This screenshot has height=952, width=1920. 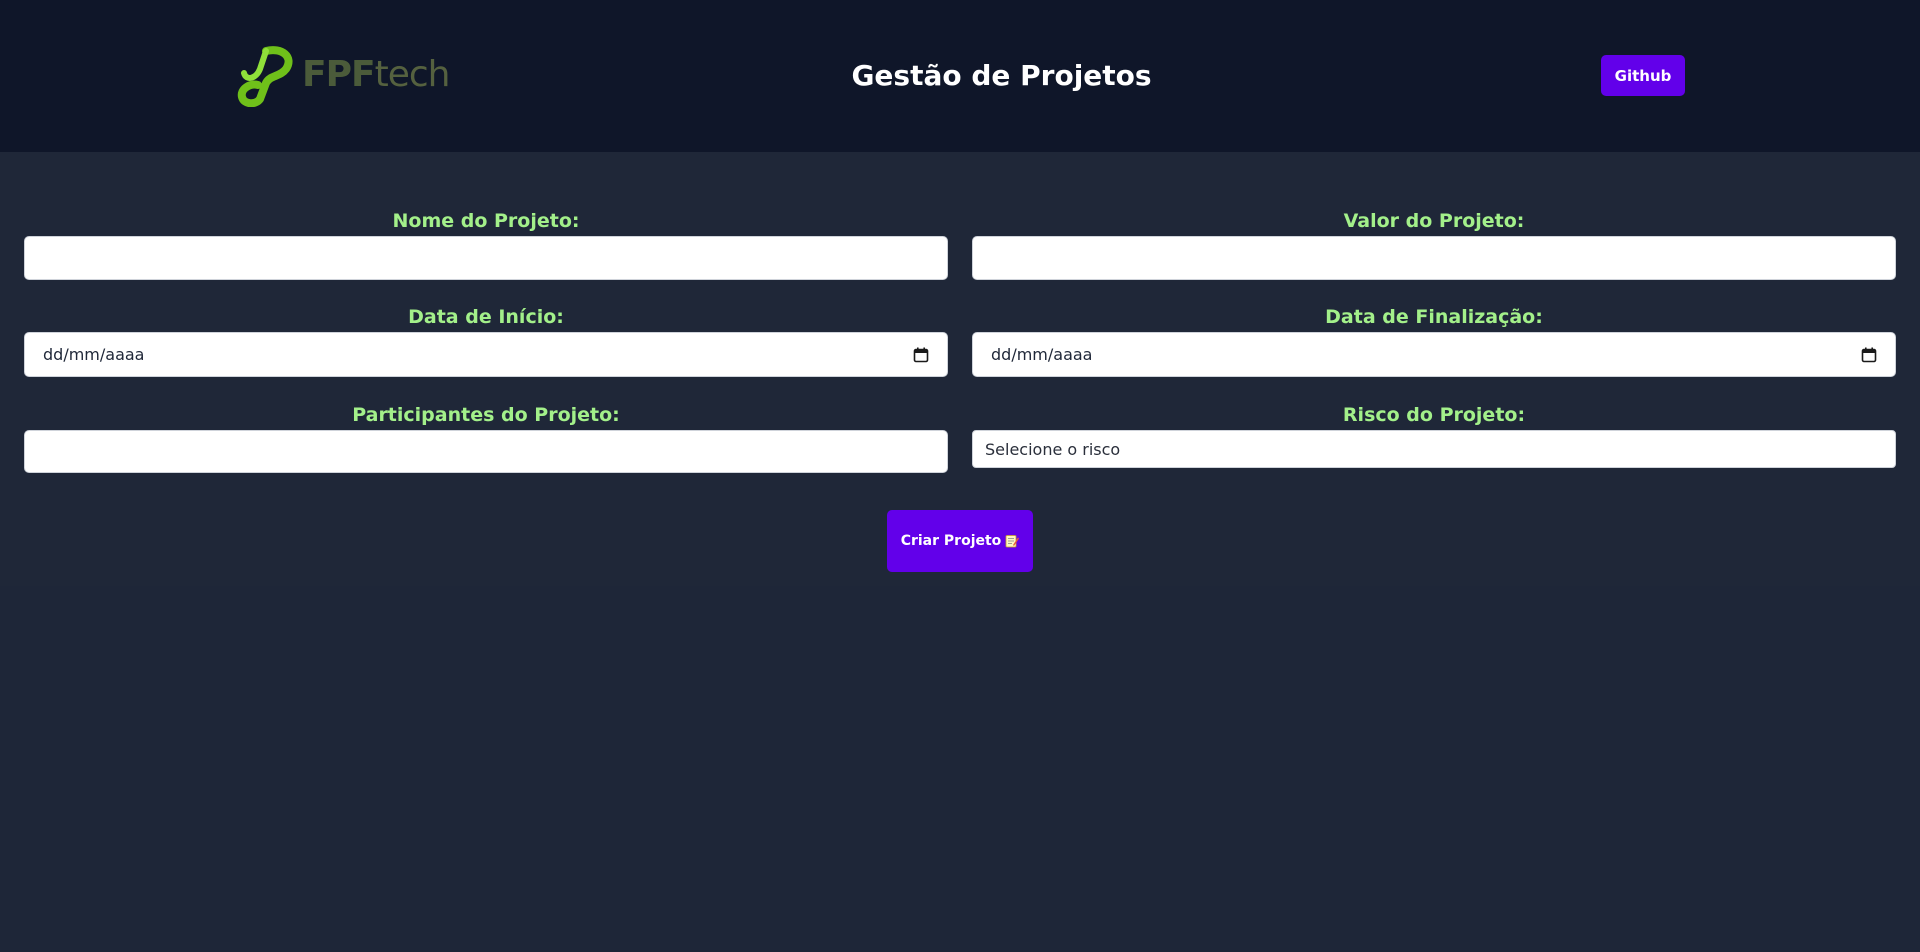 What do you see at coordinates (1042, 354) in the screenshot?
I see `end-date-placeholder: dd/mm/aaaa` at bounding box center [1042, 354].